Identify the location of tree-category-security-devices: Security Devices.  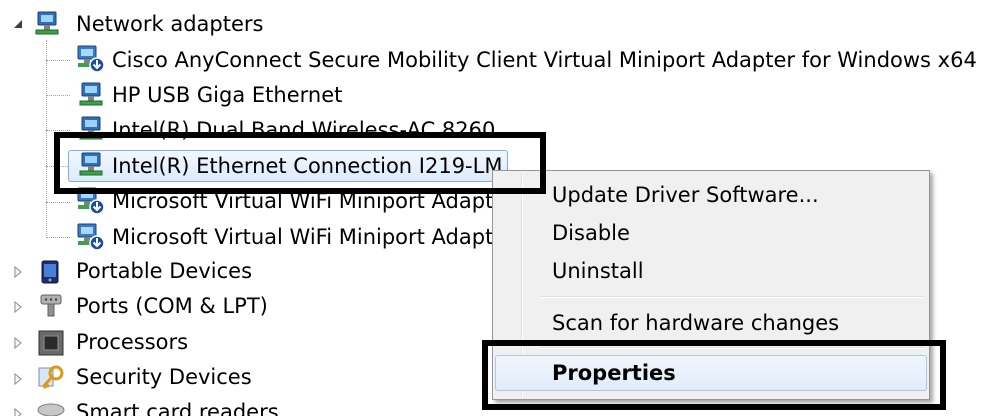
(164, 377).